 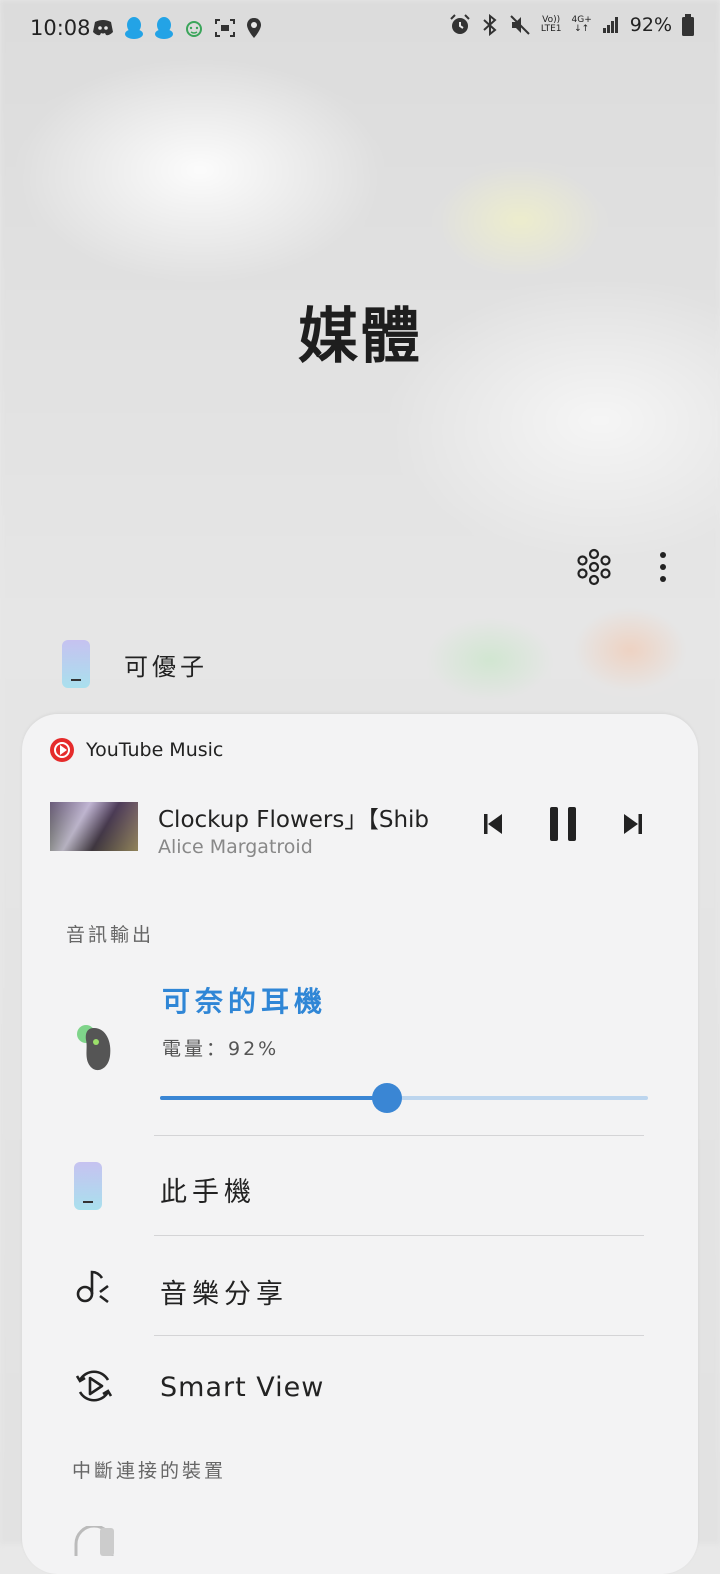 I want to click on android-face-icon, so click(x=194, y=29).